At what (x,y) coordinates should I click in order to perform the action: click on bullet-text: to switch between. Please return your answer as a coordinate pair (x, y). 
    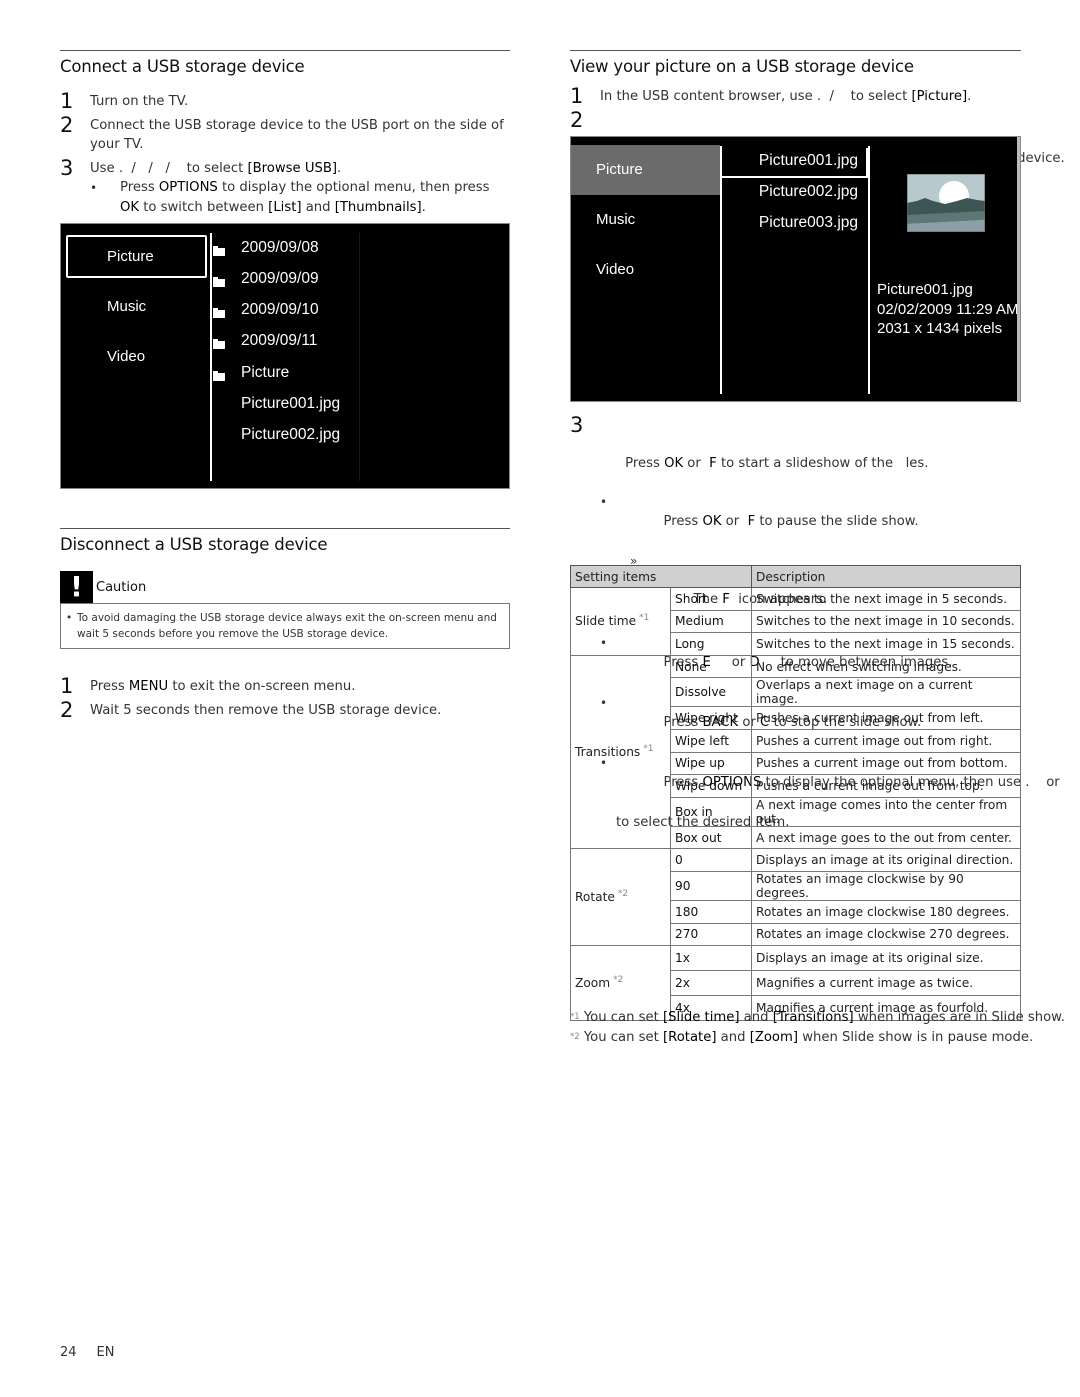
    Looking at the image, I should click on (204, 207).